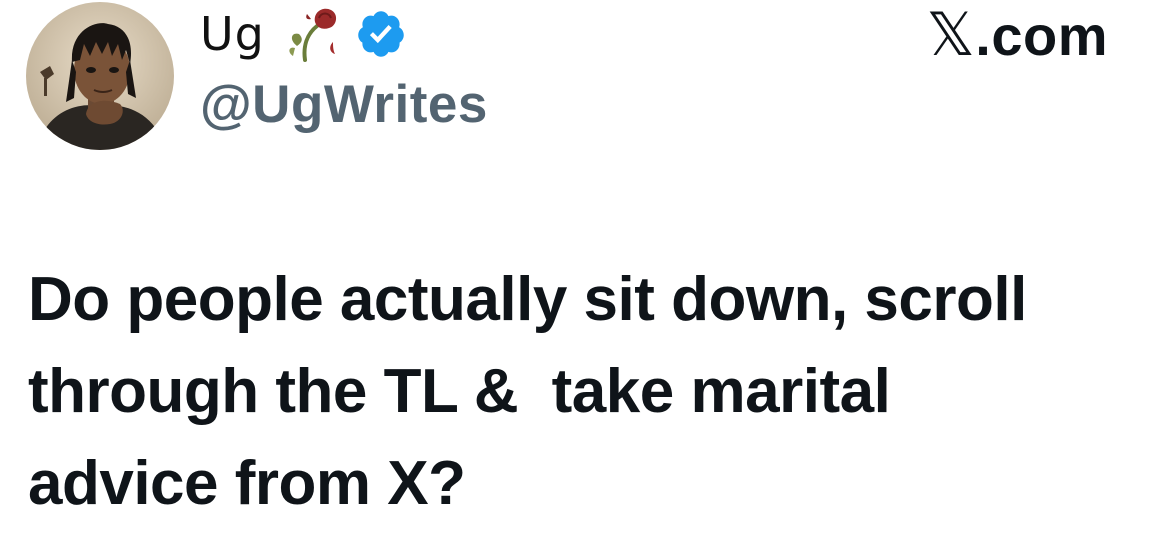 The width and height of the screenshot is (1170, 557). Describe the element at coordinates (459, 391) in the screenshot. I see `tweet-text-line: through the TL & take marital` at that location.